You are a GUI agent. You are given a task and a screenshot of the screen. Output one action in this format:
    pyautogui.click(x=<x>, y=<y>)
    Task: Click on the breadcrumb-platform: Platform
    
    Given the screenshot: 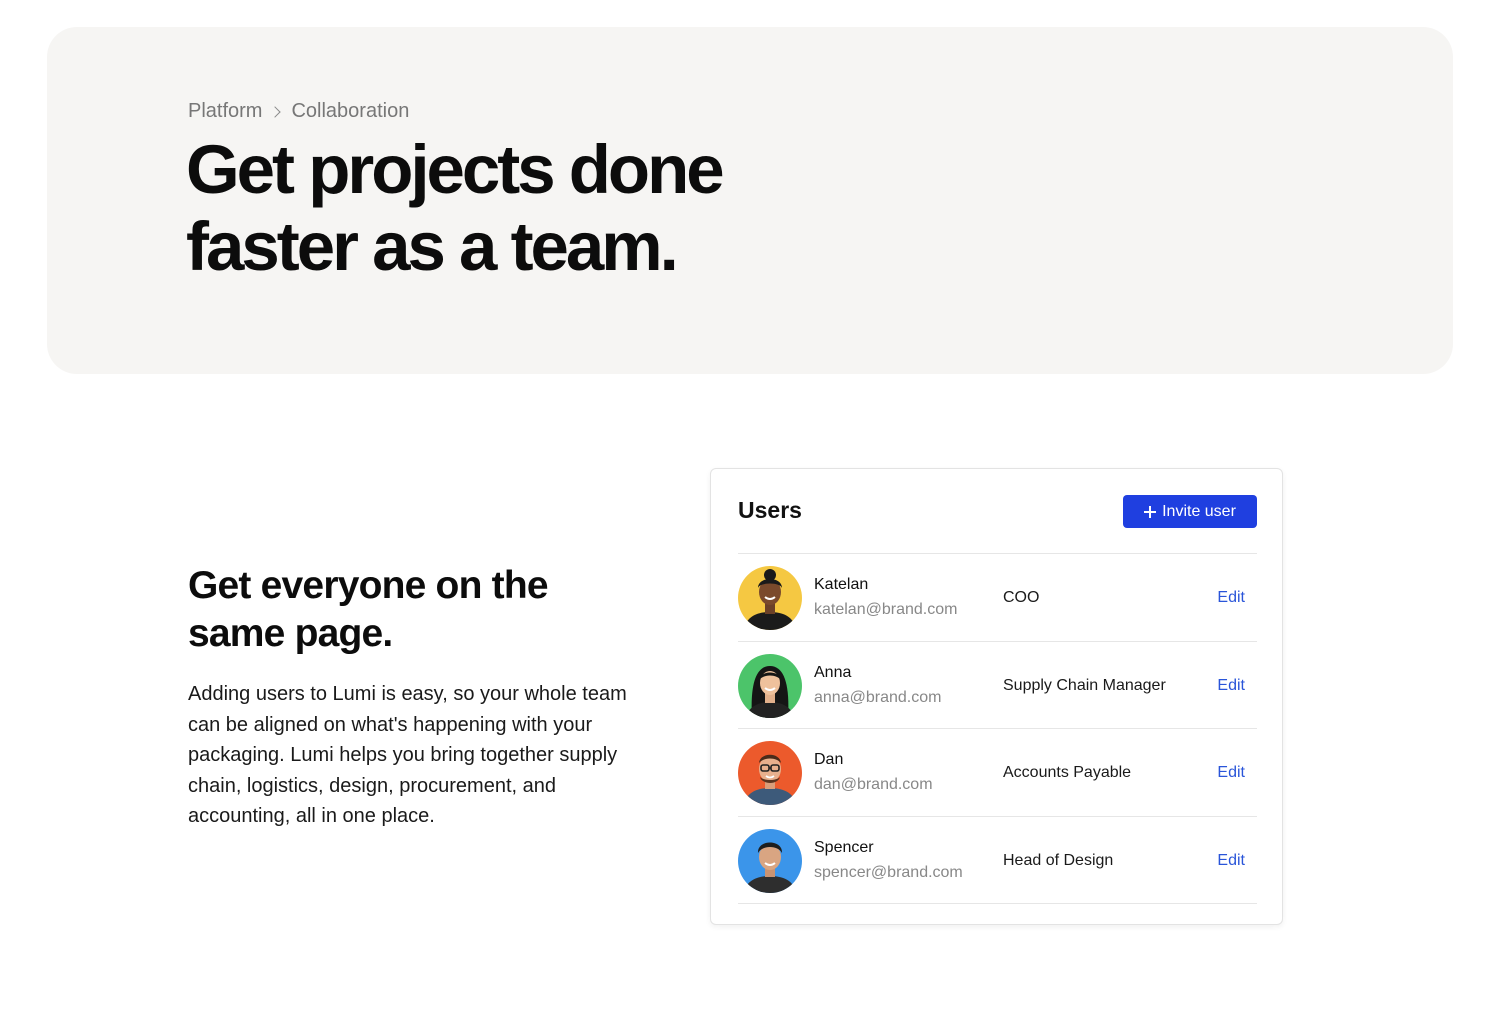 What is the action you would take?
    pyautogui.click(x=225, y=111)
    